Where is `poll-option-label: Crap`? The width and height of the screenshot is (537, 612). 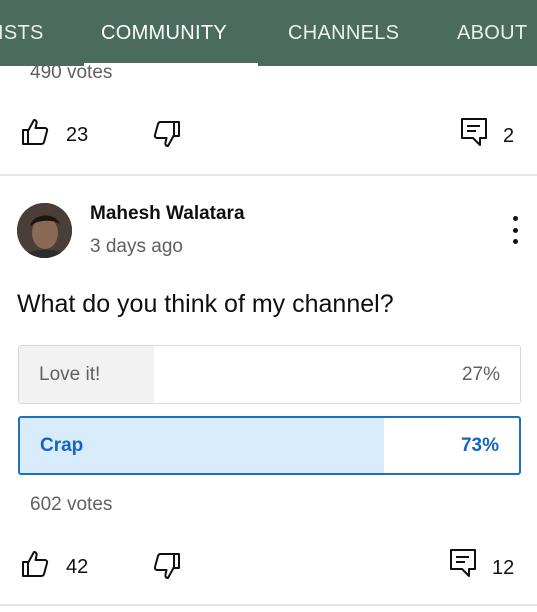 poll-option-label: Crap is located at coordinates (62, 445).